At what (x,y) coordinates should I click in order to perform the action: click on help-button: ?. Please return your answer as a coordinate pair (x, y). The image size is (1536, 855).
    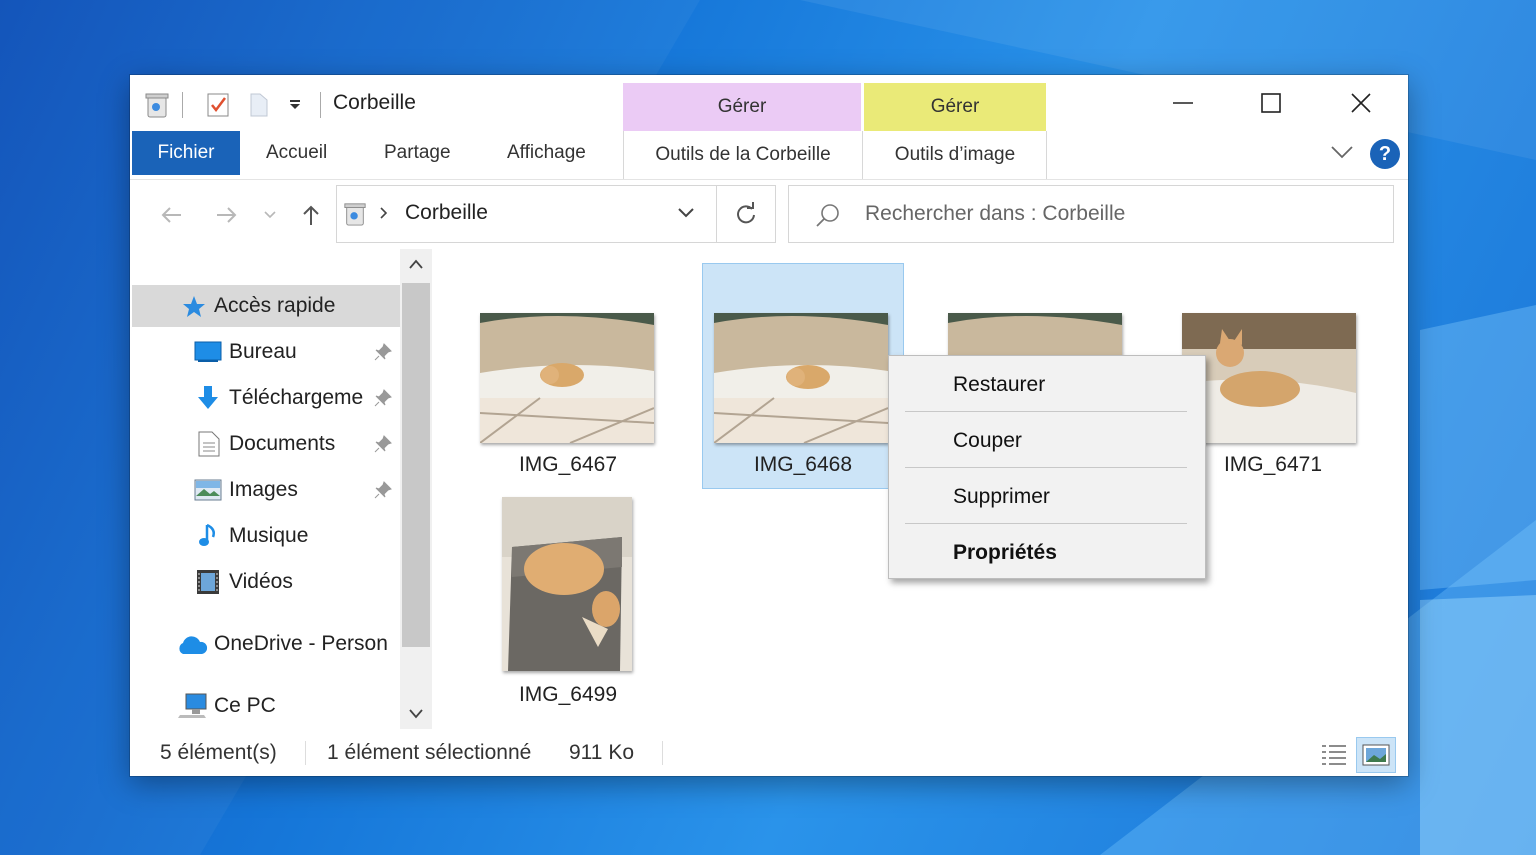
    Looking at the image, I should click on (1385, 154).